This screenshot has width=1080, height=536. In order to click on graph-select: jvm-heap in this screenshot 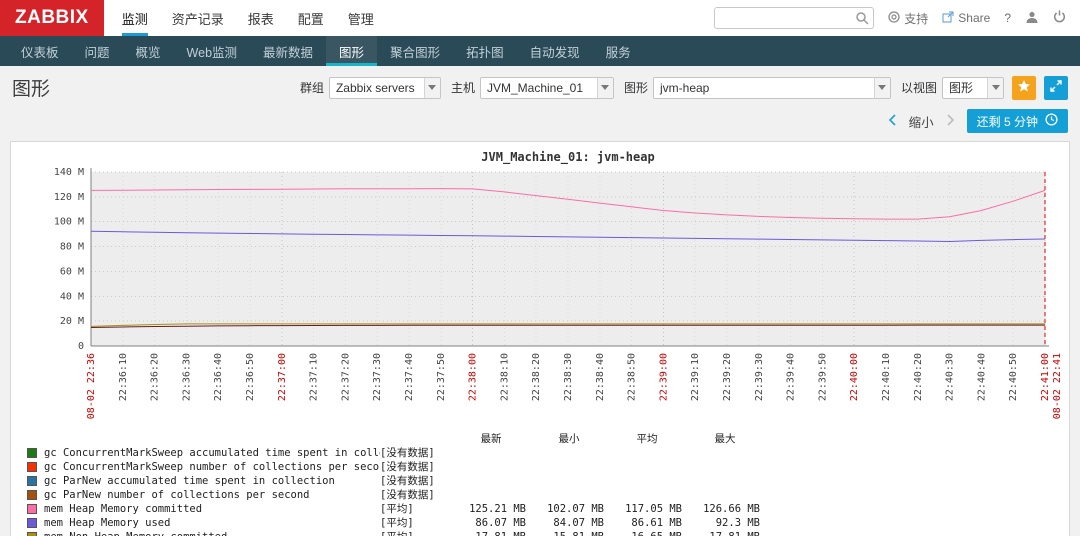, I will do `click(771, 87)`.